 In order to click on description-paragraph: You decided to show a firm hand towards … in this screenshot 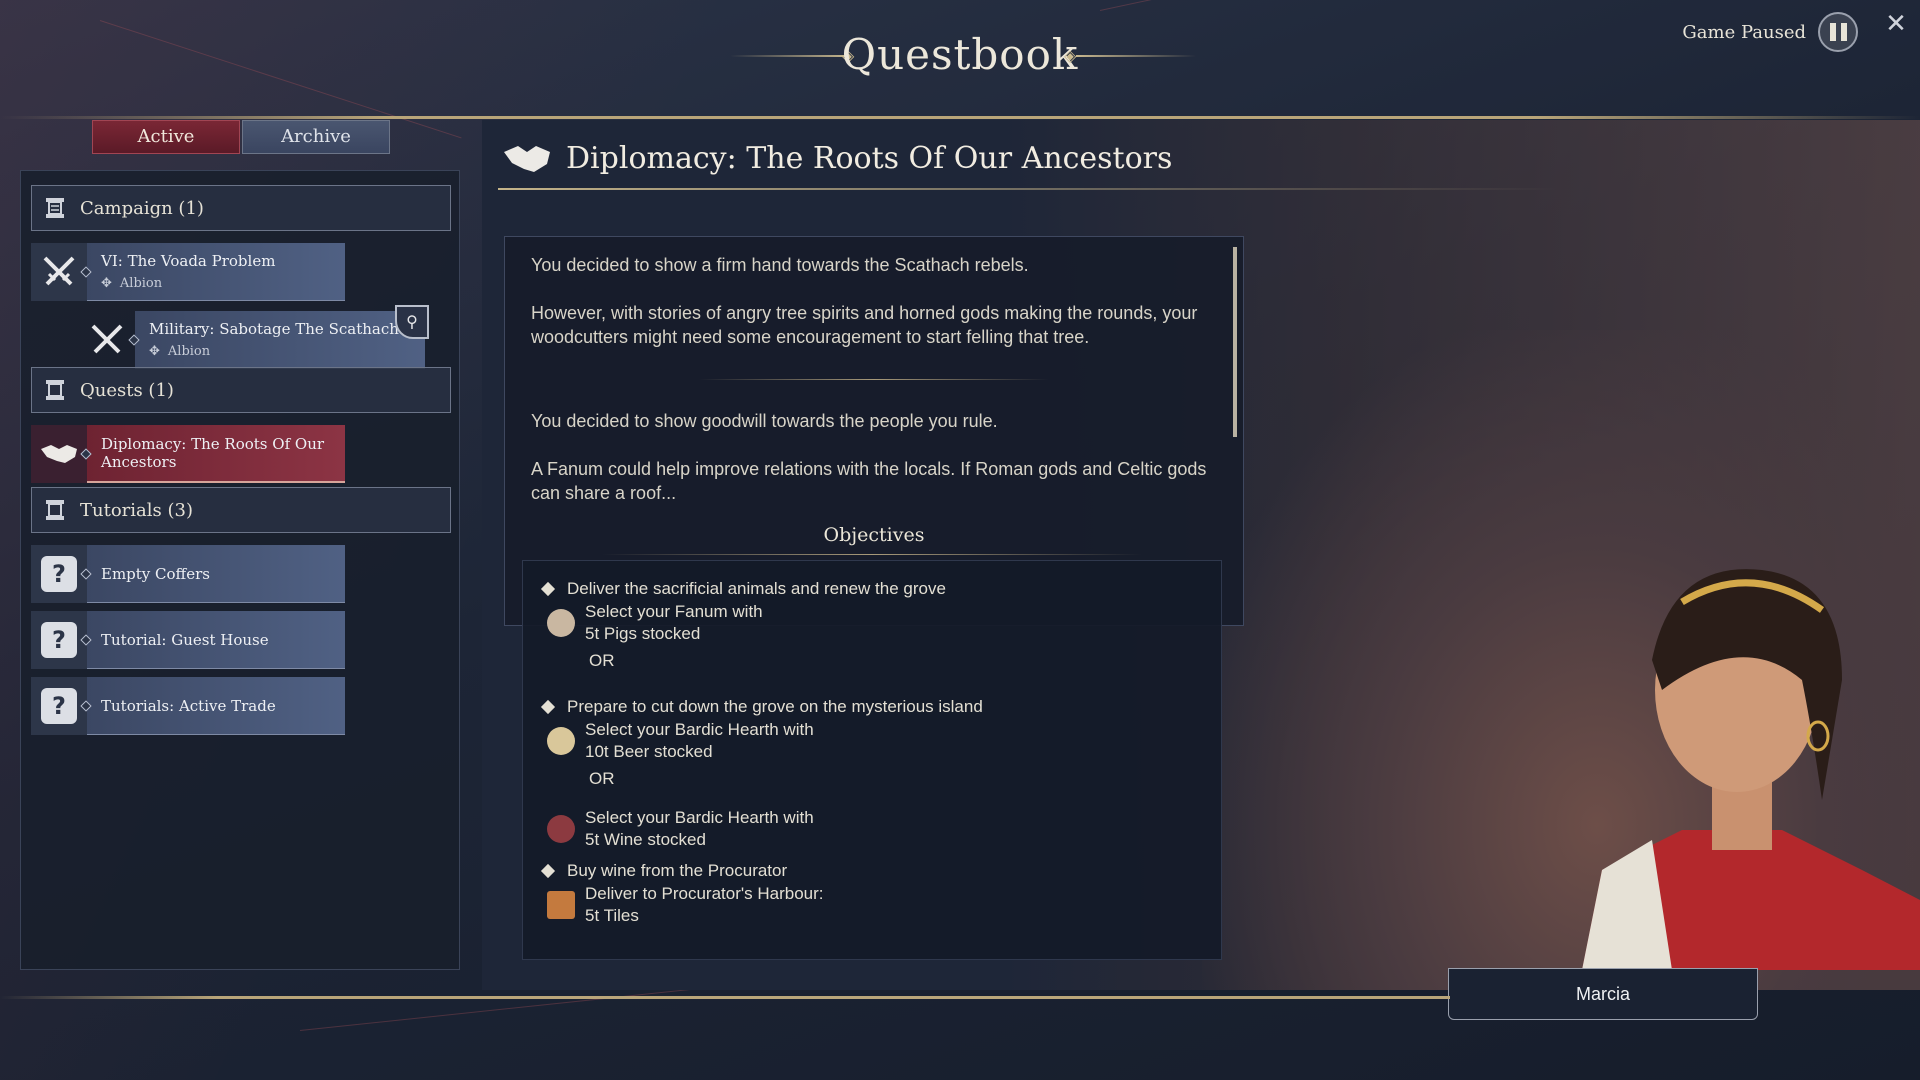, I will do `click(780, 265)`.